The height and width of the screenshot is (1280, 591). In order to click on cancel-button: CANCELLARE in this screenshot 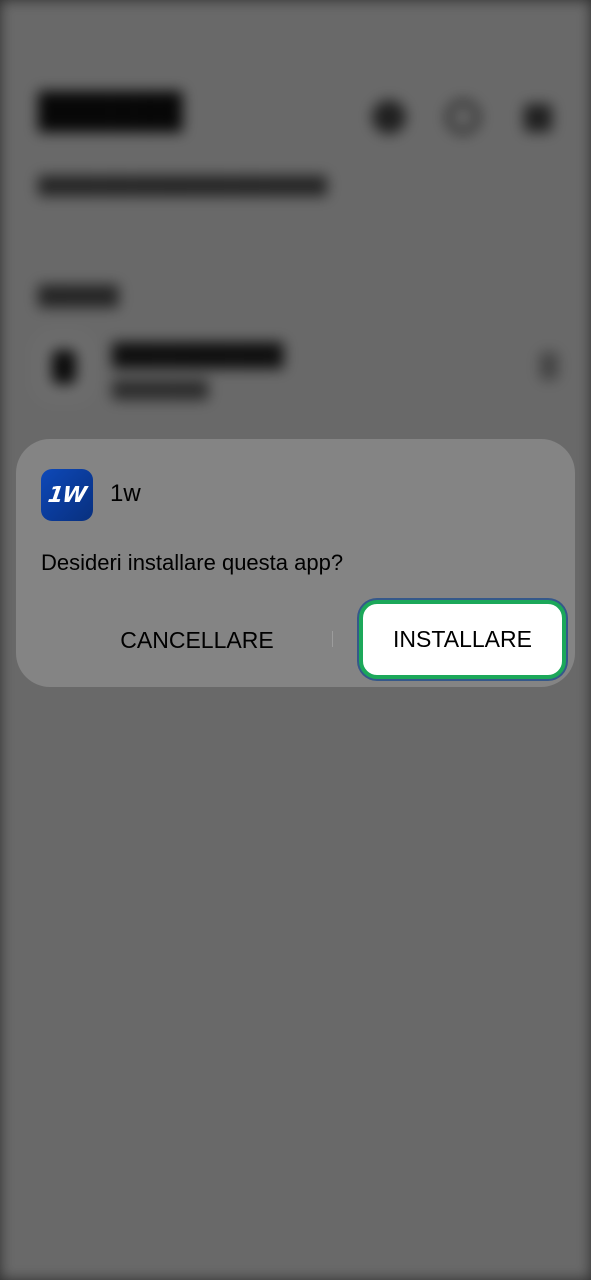, I will do `click(197, 640)`.